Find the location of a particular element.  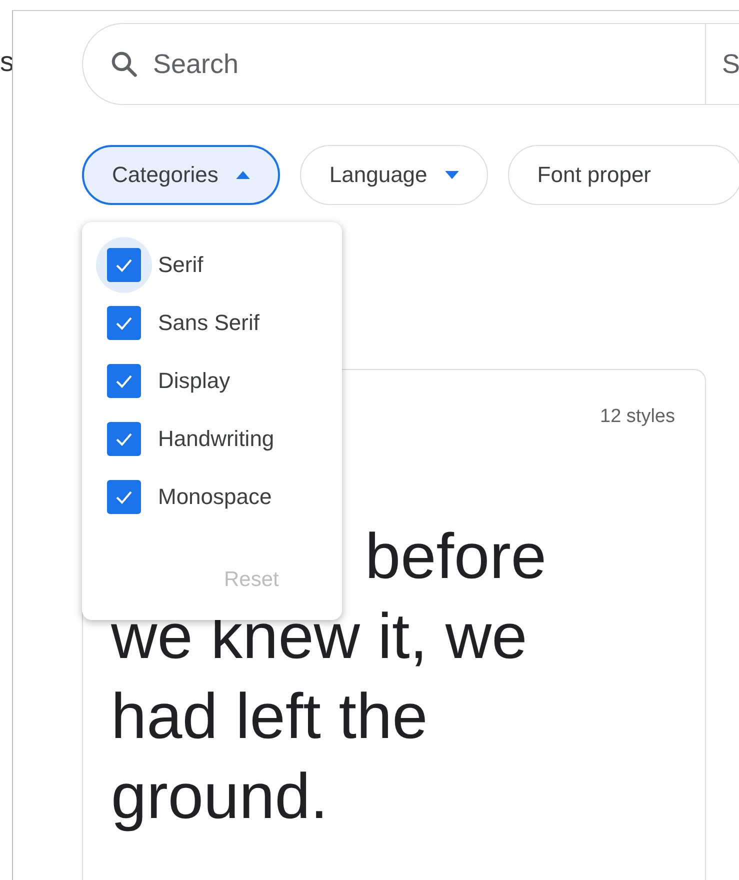

preview-text: ground. is located at coordinates (219, 796).